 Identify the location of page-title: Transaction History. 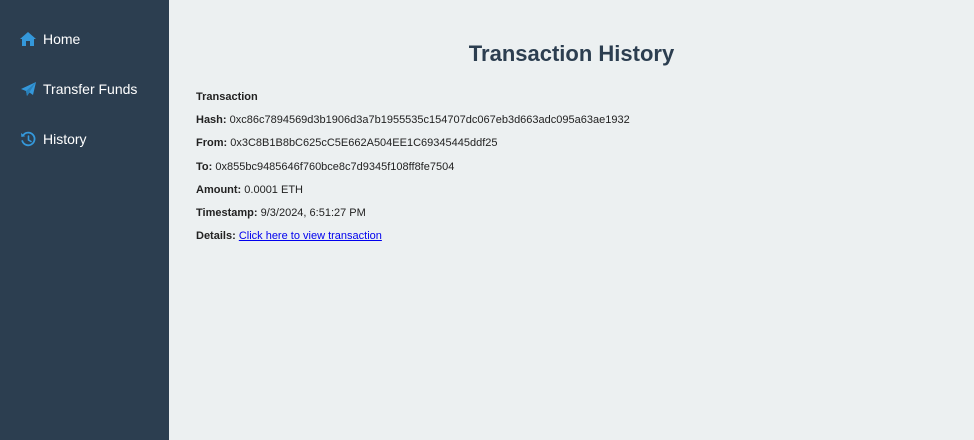
(571, 53).